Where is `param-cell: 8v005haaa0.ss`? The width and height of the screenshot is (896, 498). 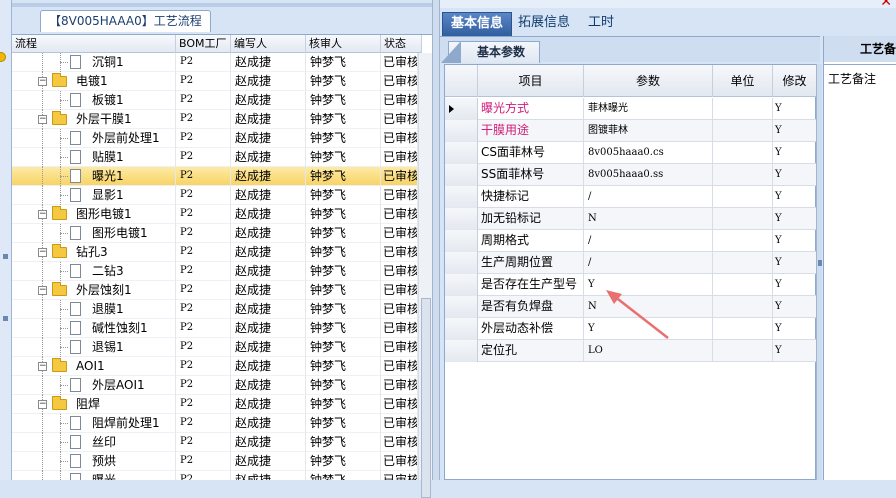 param-cell: 8v005haaa0.ss is located at coordinates (648, 175).